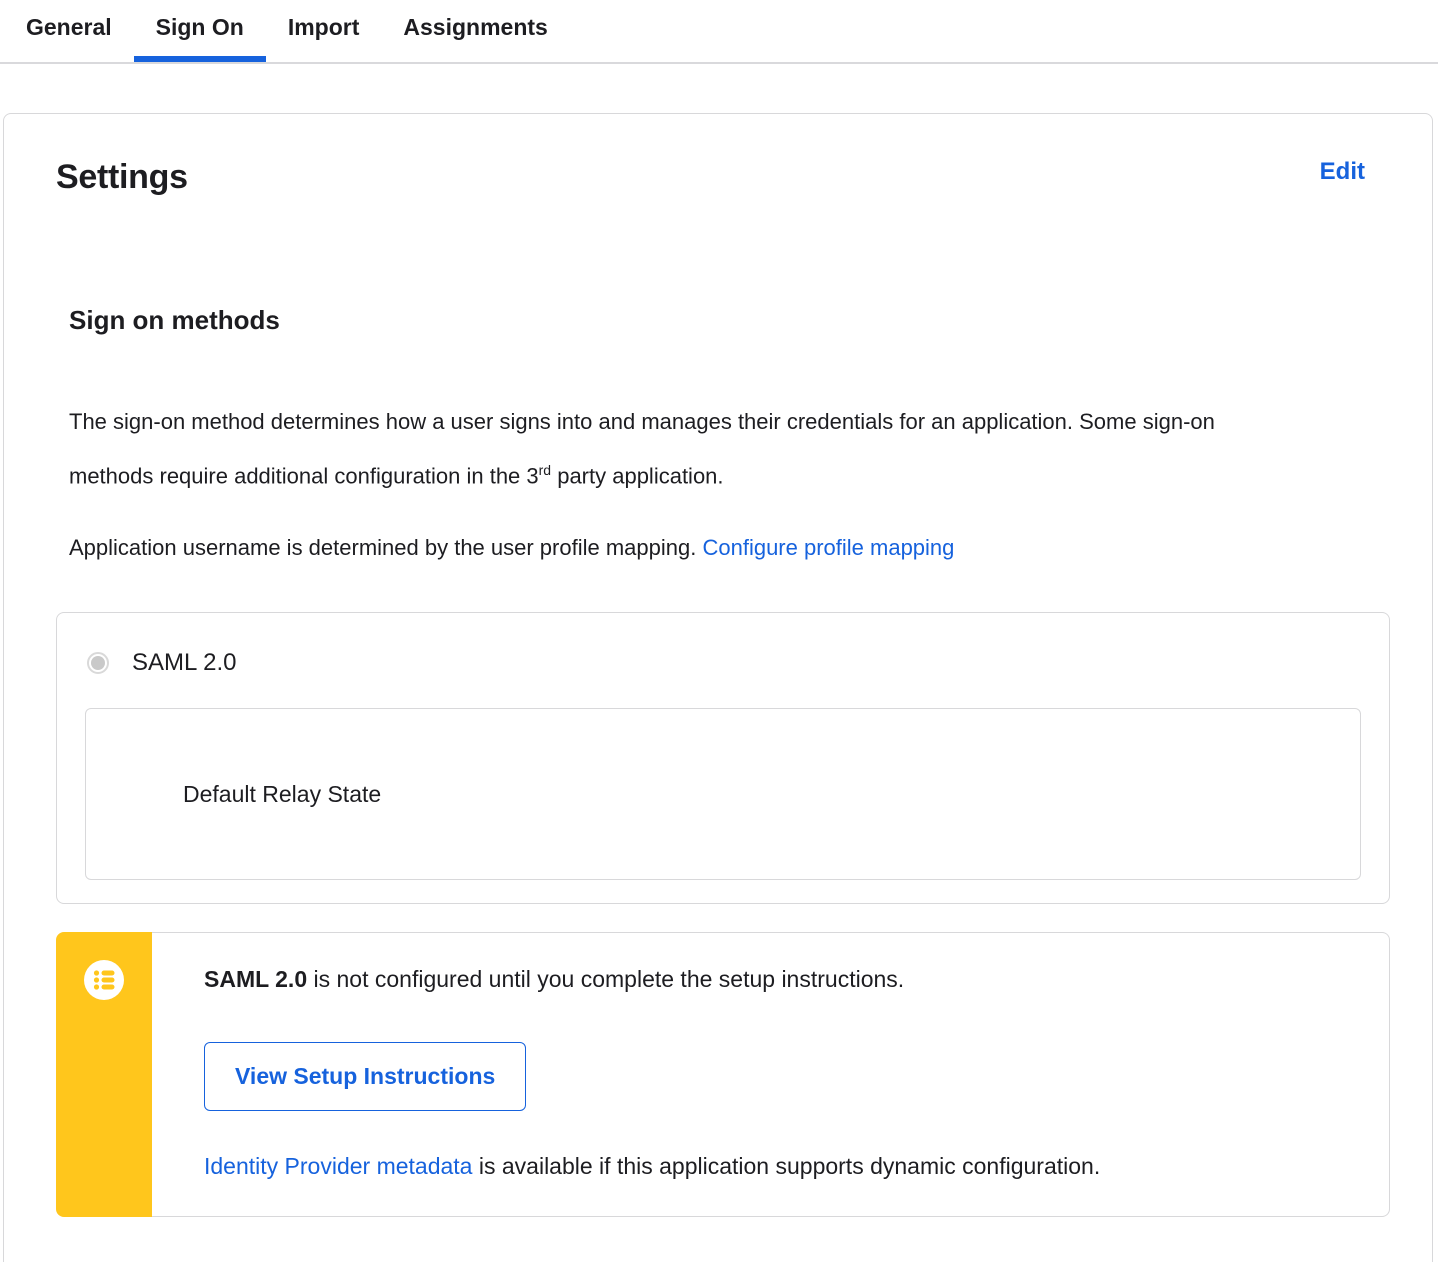  Describe the element at coordinates (69, 38) in the screenshot. I see `tab-general: General` at that location.